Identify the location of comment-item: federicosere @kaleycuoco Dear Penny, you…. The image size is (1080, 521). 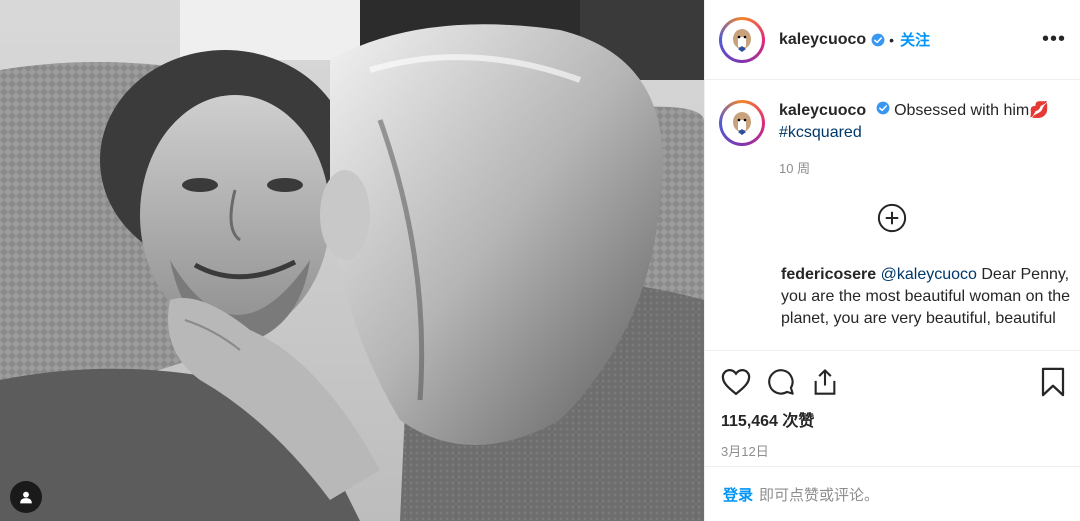
(899, 297).